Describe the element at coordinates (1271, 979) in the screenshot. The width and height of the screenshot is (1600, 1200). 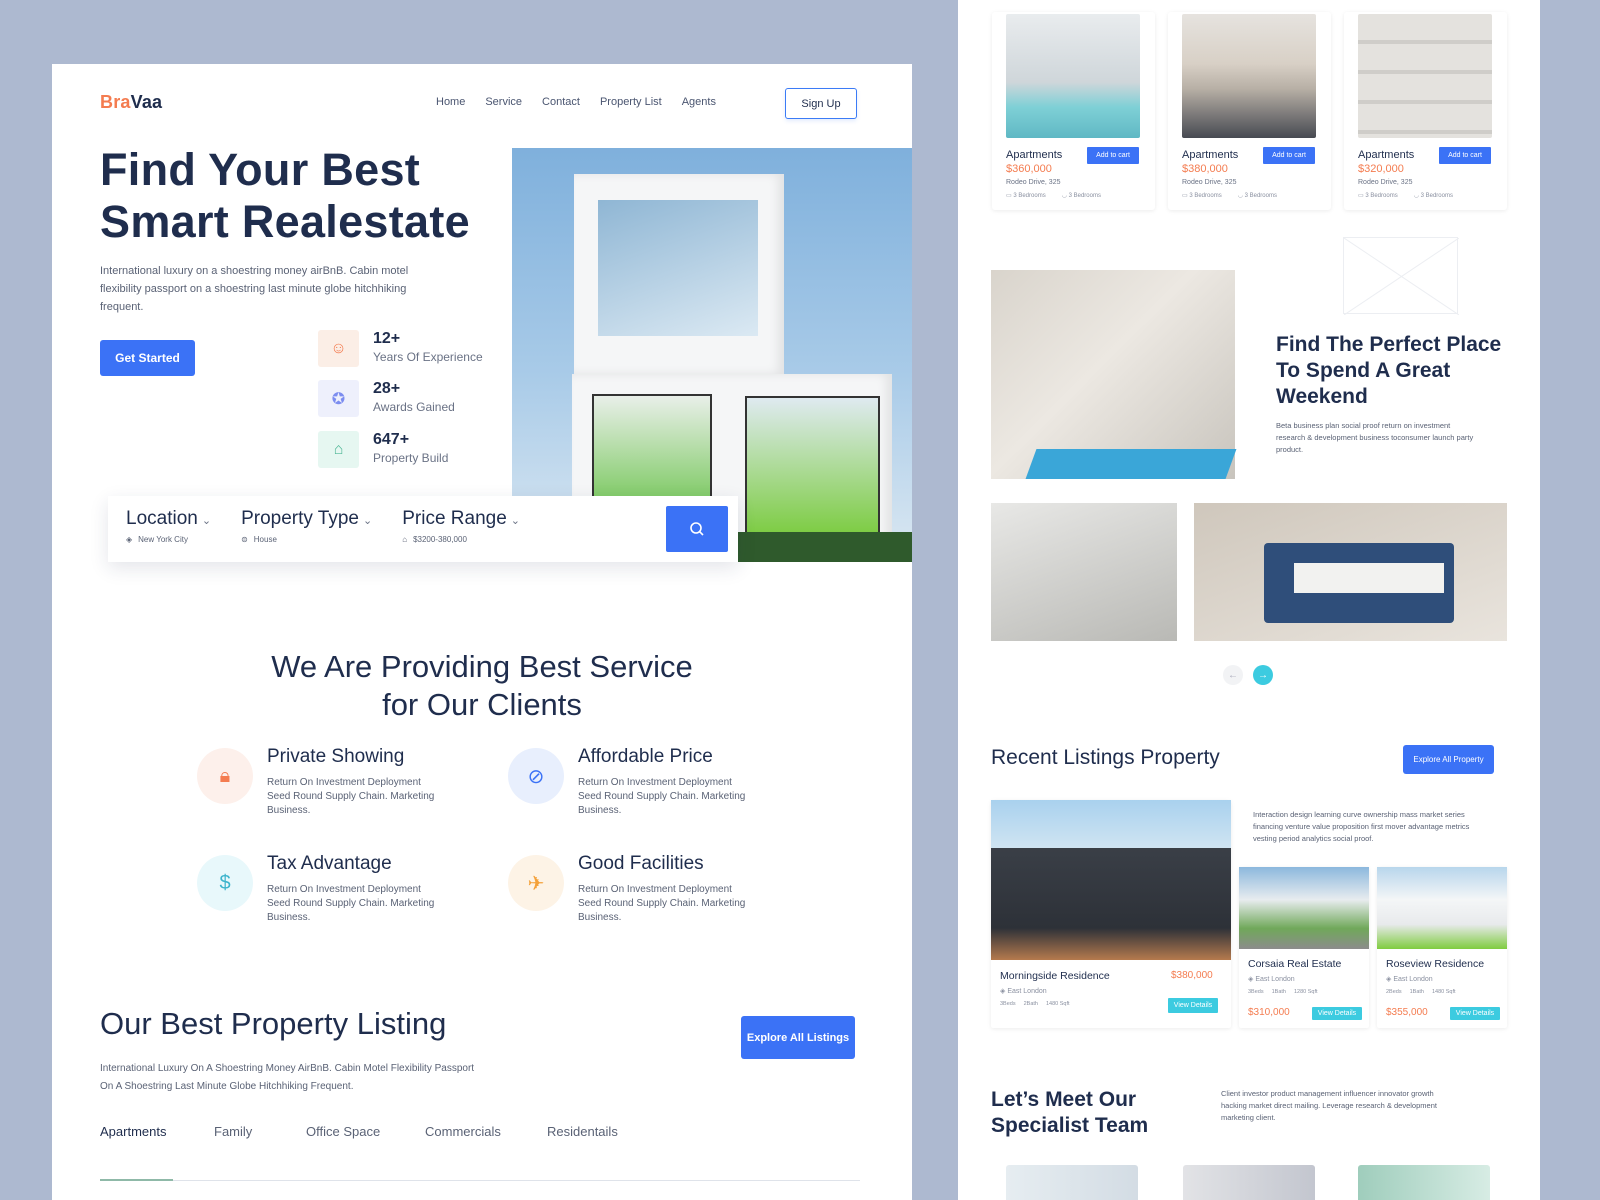
I see `listing-location: ◈ East London` at that location.